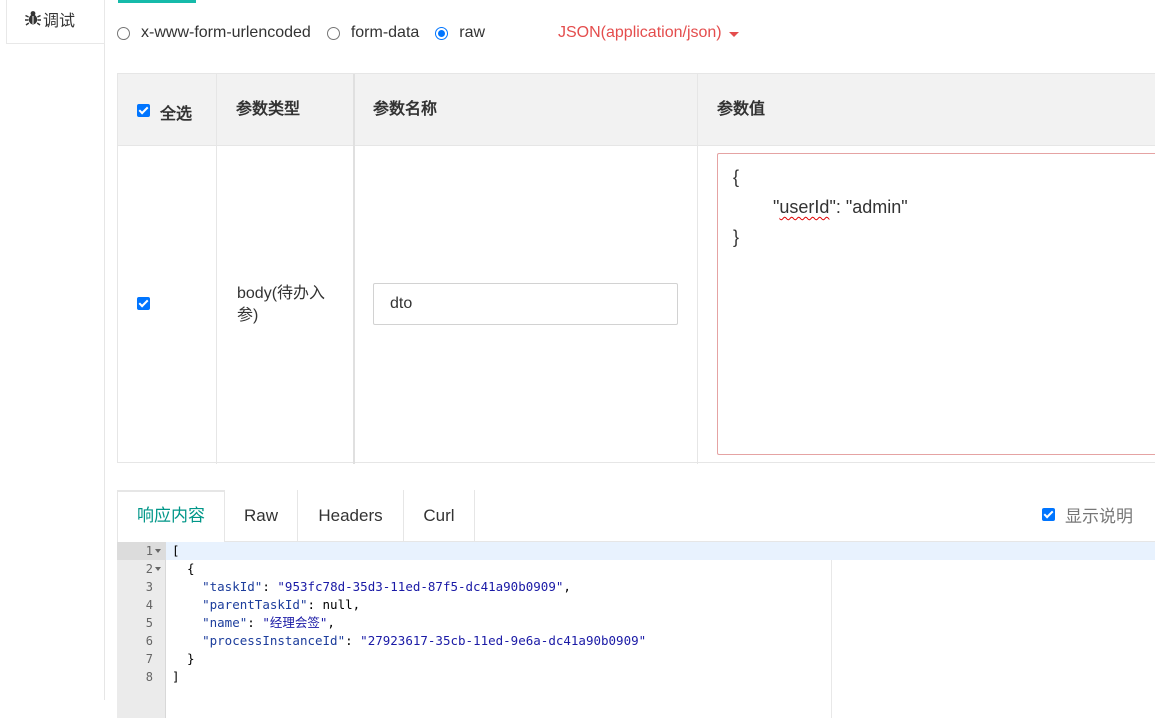 The image size is (1155, 718). I want to click on bug-icon, so click(33, 19).